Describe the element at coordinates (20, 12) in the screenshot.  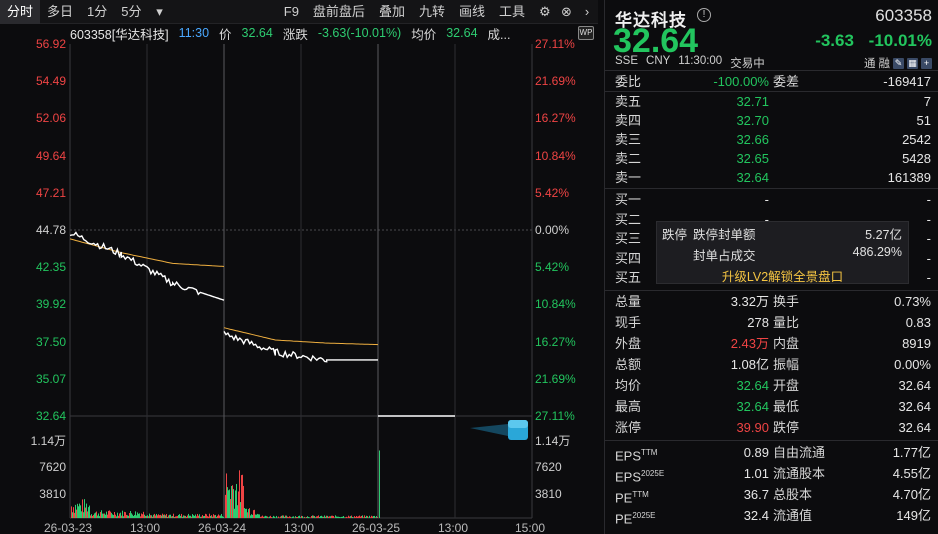
I see `tab-intraday: 分时` at that location.